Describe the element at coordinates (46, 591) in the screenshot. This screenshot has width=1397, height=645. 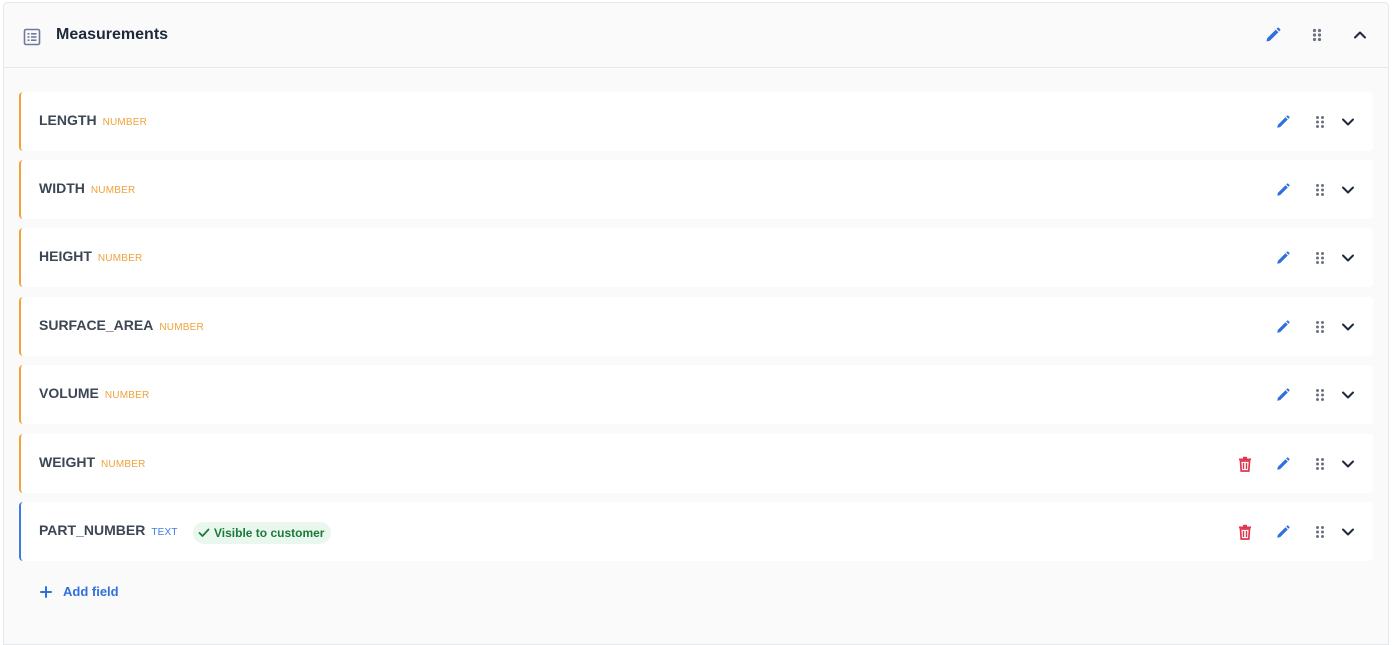
I see `plus-icon` at that location.